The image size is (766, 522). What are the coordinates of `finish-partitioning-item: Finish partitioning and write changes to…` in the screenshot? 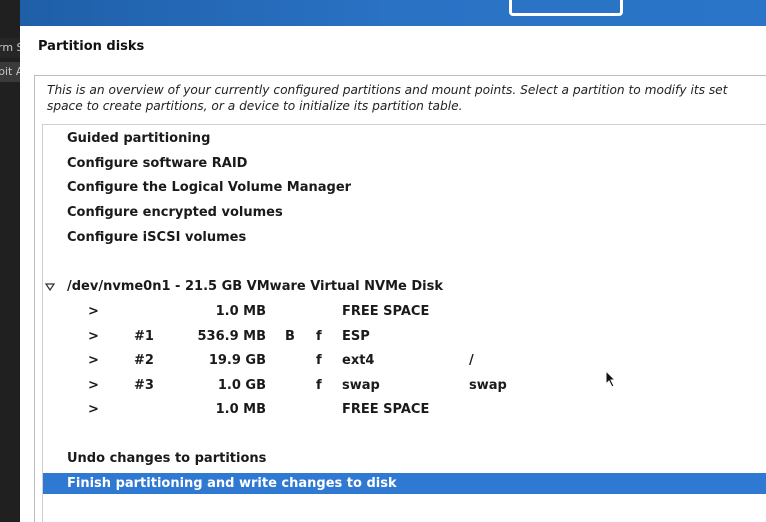 It's located at (404, 483).